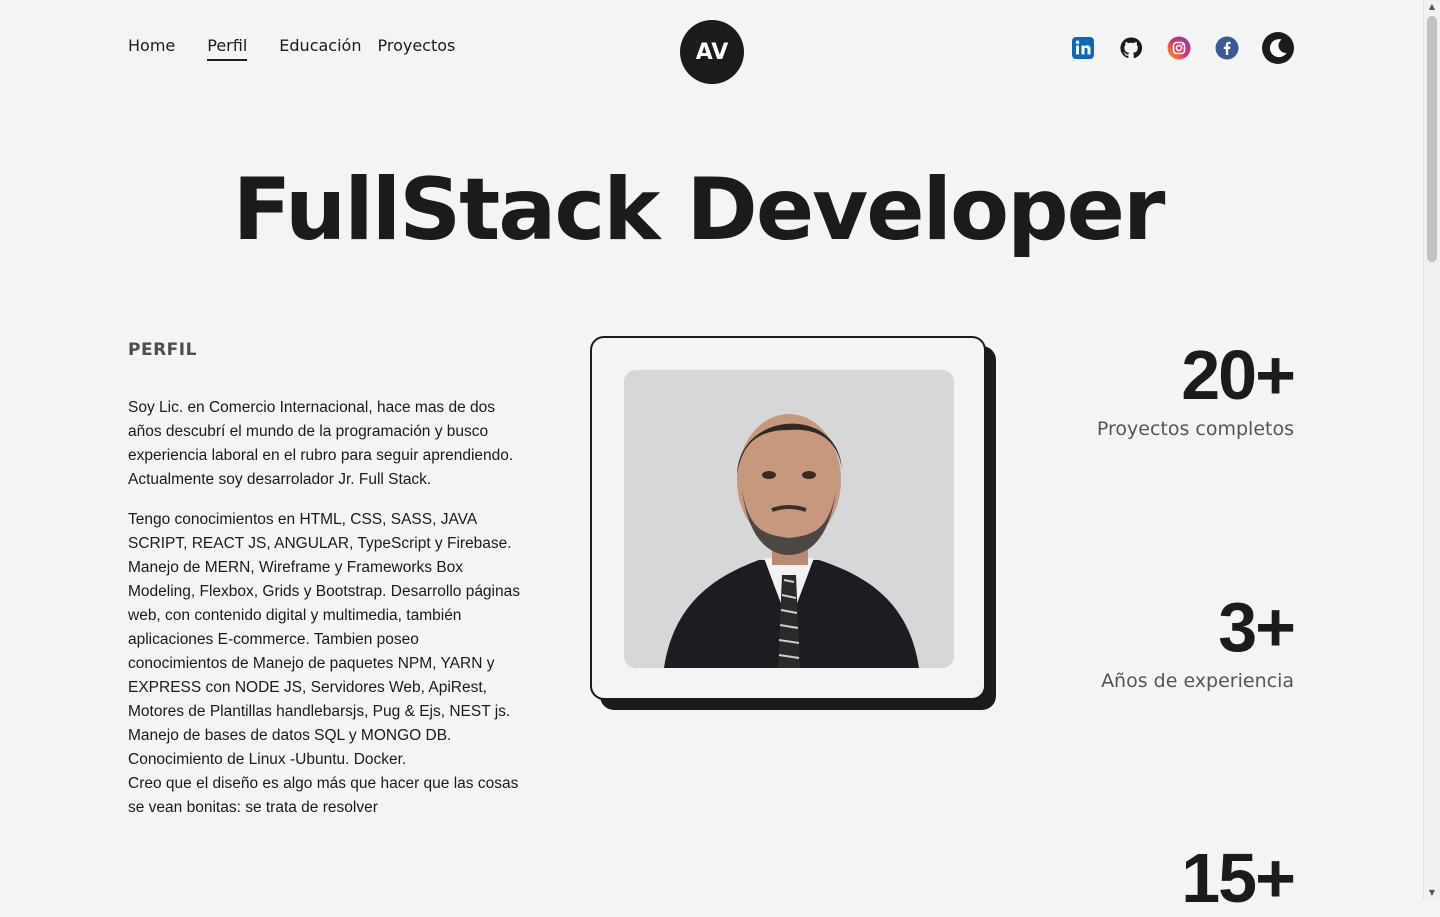 The image size is (1440, 917). Describe the element at coordinates (1197, 681) in the screenshot. I see `stat-experience-label: Años de experiencia` at that location.